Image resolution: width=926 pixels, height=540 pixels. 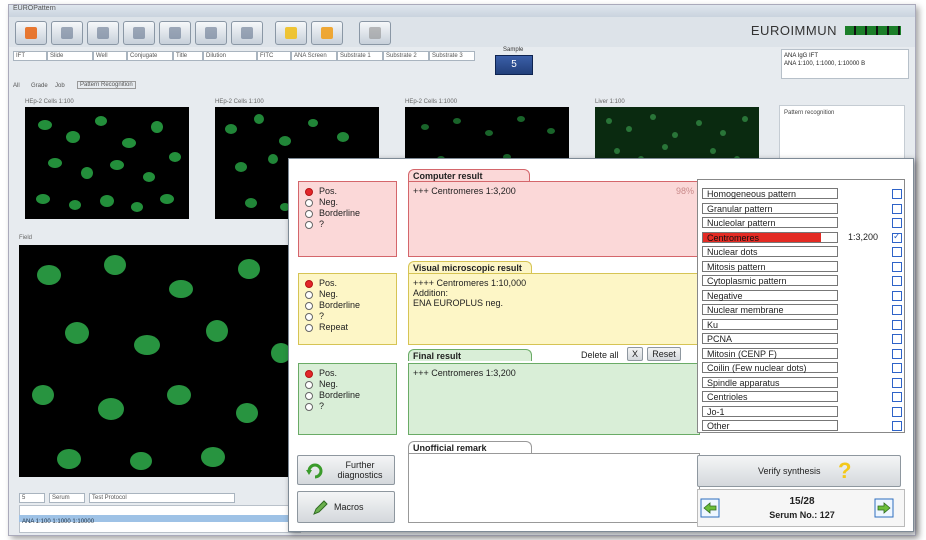 I want to click on field-substrate-3: Substrate 3, so click(x=452, y=56).